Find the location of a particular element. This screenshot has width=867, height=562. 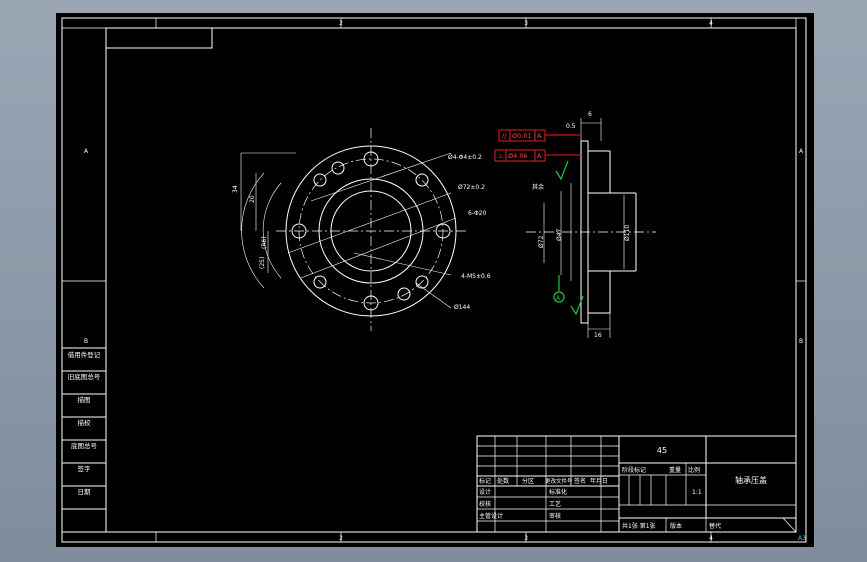

tb-header-1: 标记 is located at coordinates (485, 481).